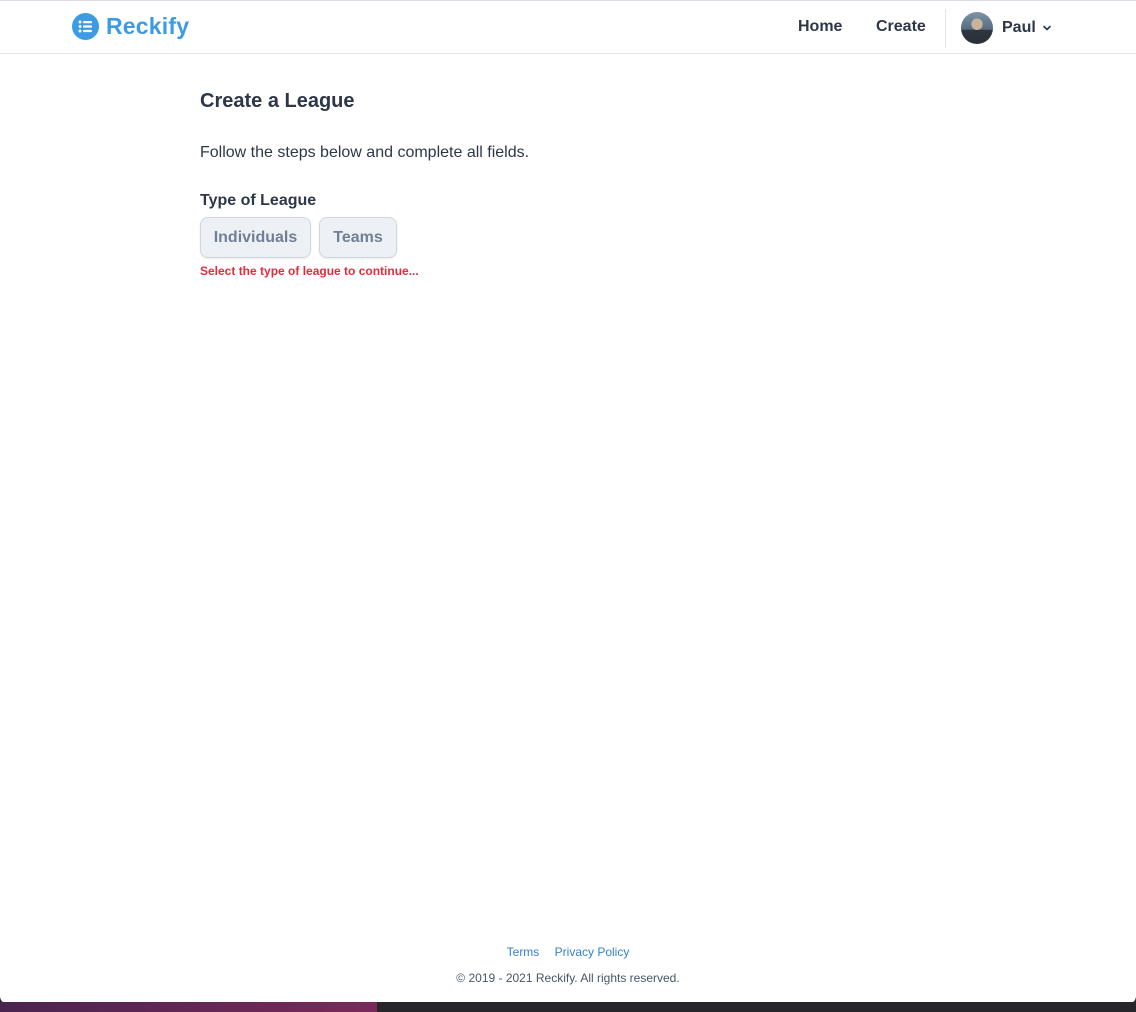 Image resolution: width=1136 pixels, height=1012 pixels. I want to click on footer-links: Terms Privacy Policy, so click(568, 952).